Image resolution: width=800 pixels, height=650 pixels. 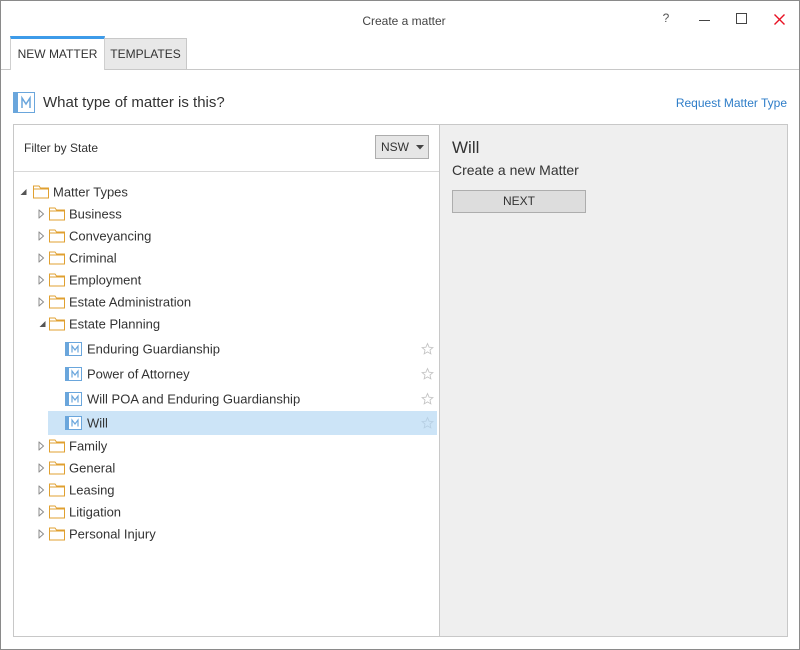 I want to click on tree-root-matter-types: Matter Types, so click(x=226, y=192).